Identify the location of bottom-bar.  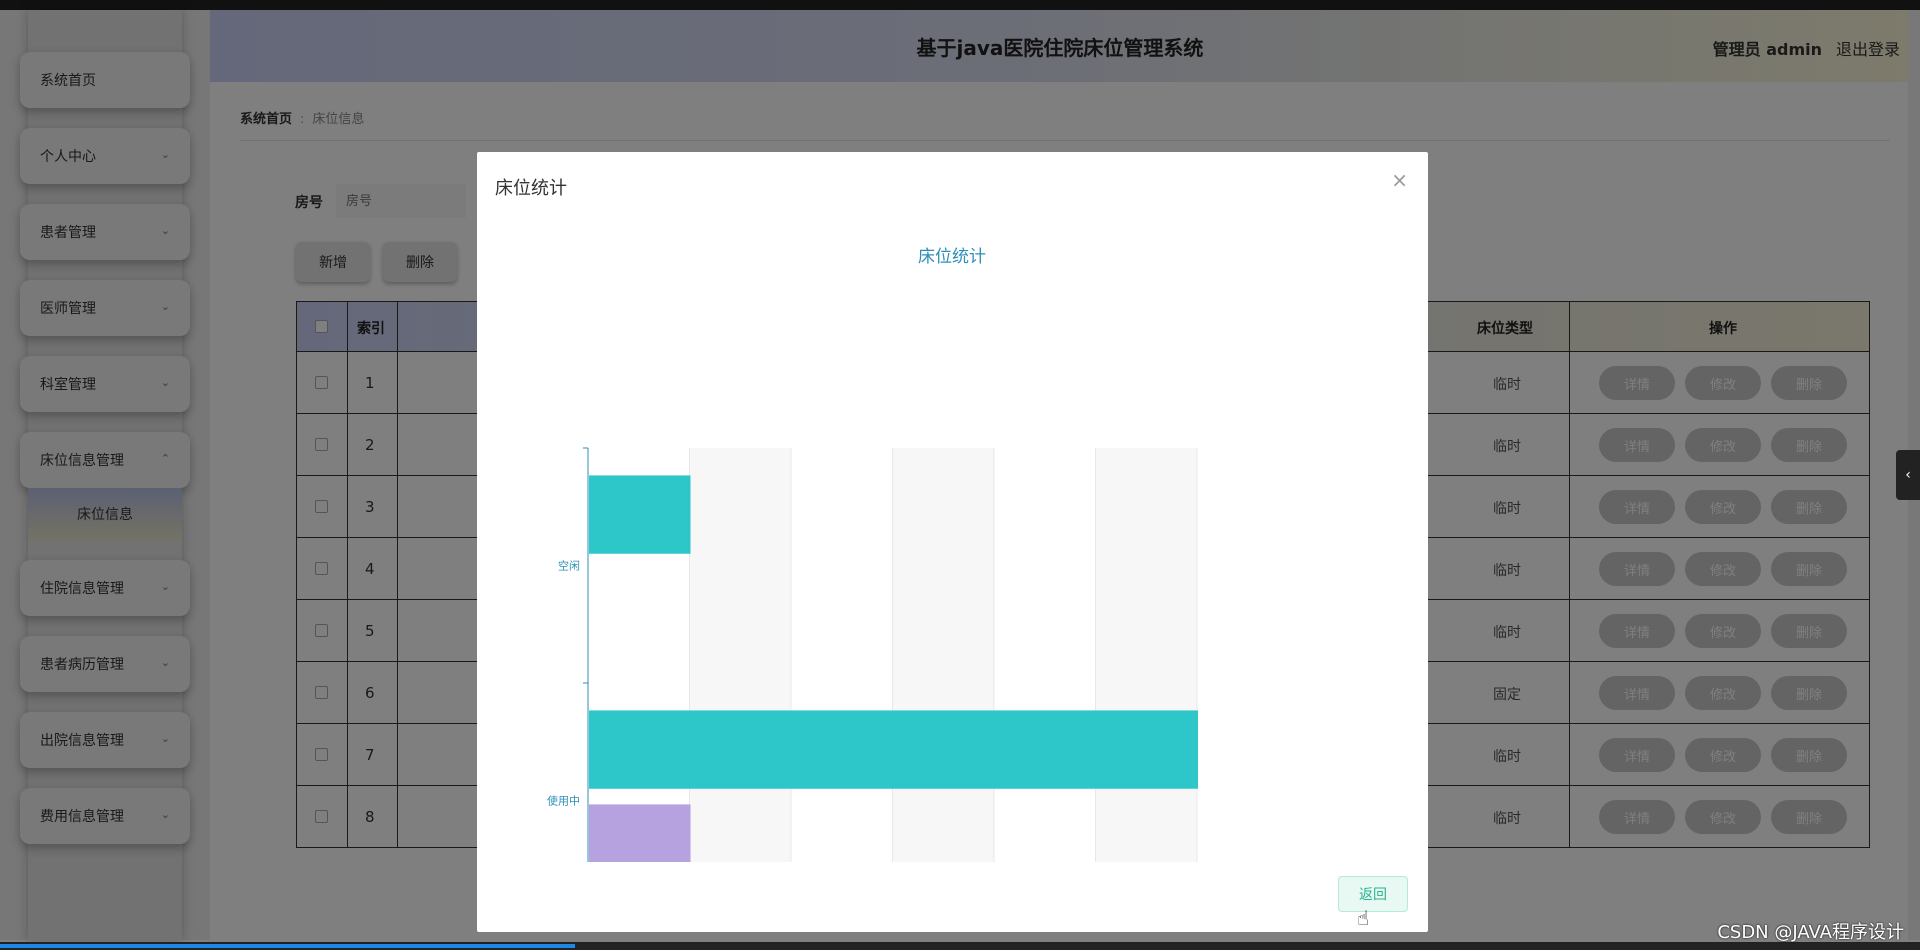
(960, 946).